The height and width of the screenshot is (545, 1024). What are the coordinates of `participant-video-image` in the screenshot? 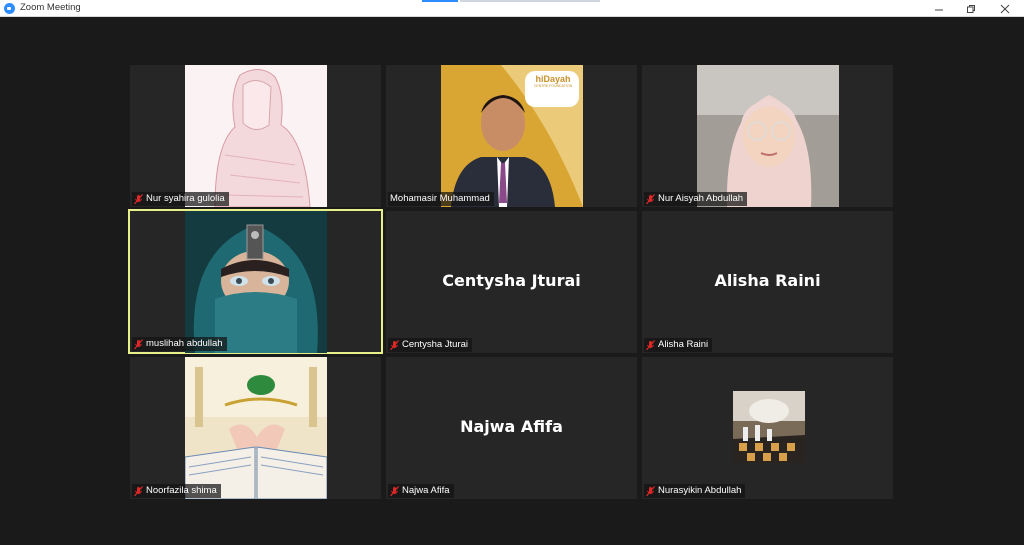 It's located at (768, 136).